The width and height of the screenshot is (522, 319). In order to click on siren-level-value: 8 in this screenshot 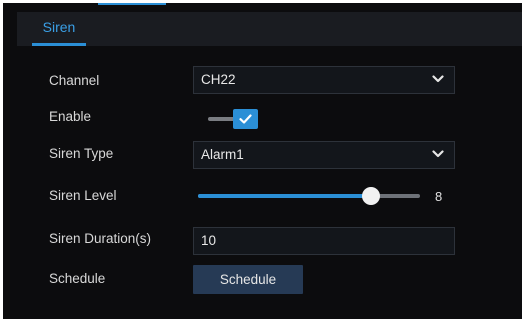, I will do `click(439, 196)`.